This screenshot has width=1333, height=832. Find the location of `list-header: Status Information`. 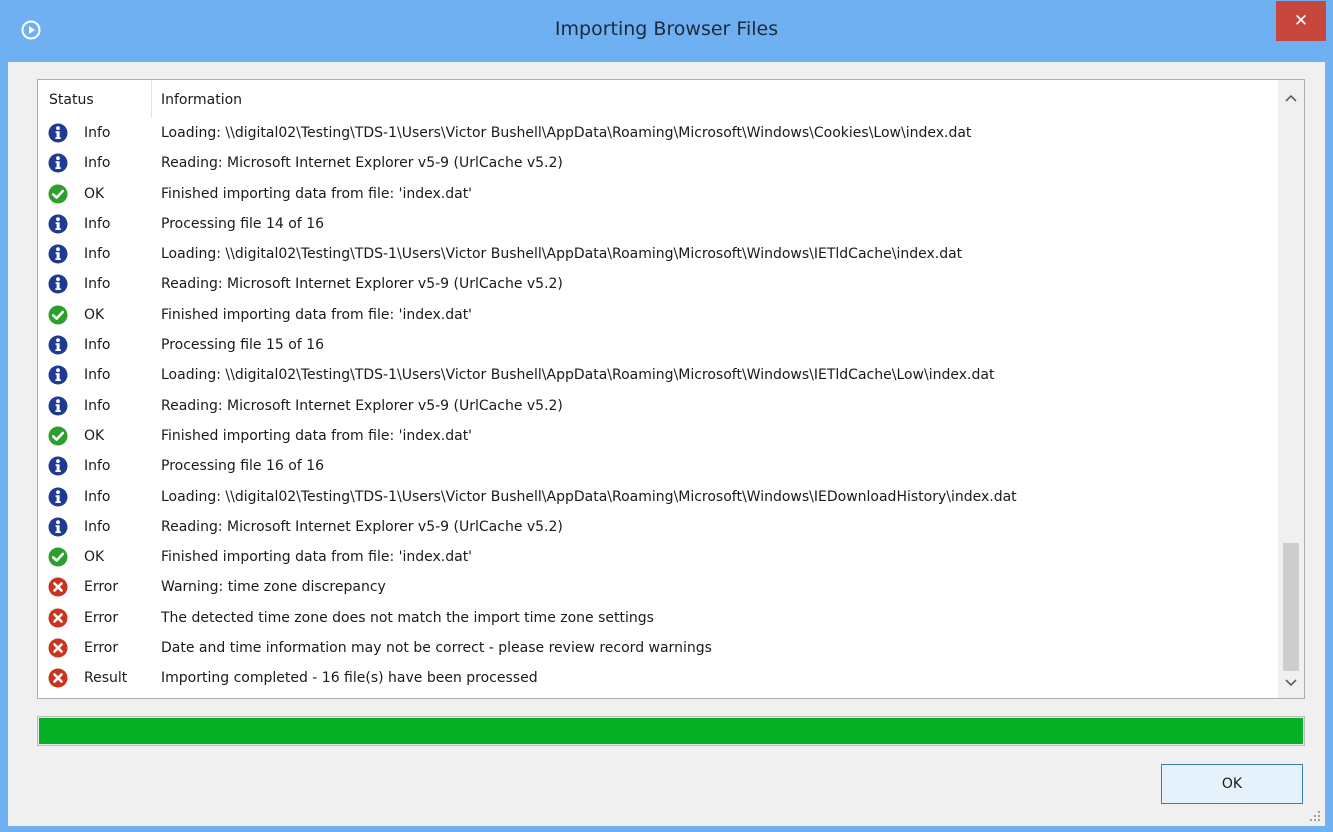

list-header: Status Information is located at coordinates (656, 99).